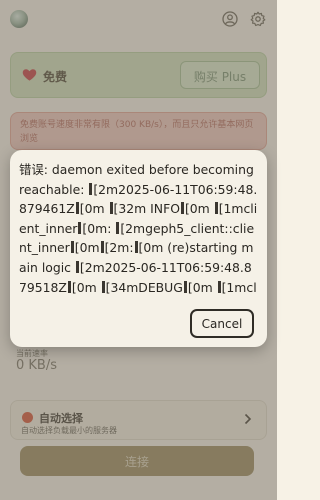  I want to click on error-segment: [0m:, so click(99, 228).